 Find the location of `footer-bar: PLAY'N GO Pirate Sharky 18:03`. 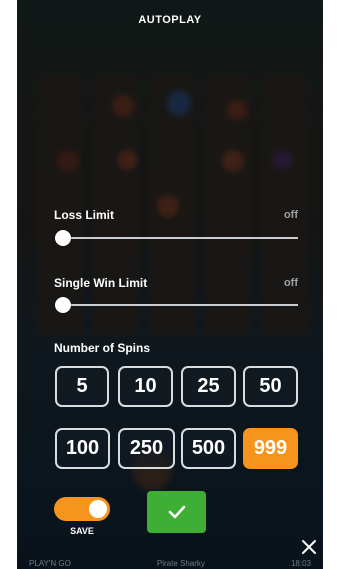

footer-bar: PLAY'N GO Pirate Sharky 18:03 is located at coordinates (170, 564).